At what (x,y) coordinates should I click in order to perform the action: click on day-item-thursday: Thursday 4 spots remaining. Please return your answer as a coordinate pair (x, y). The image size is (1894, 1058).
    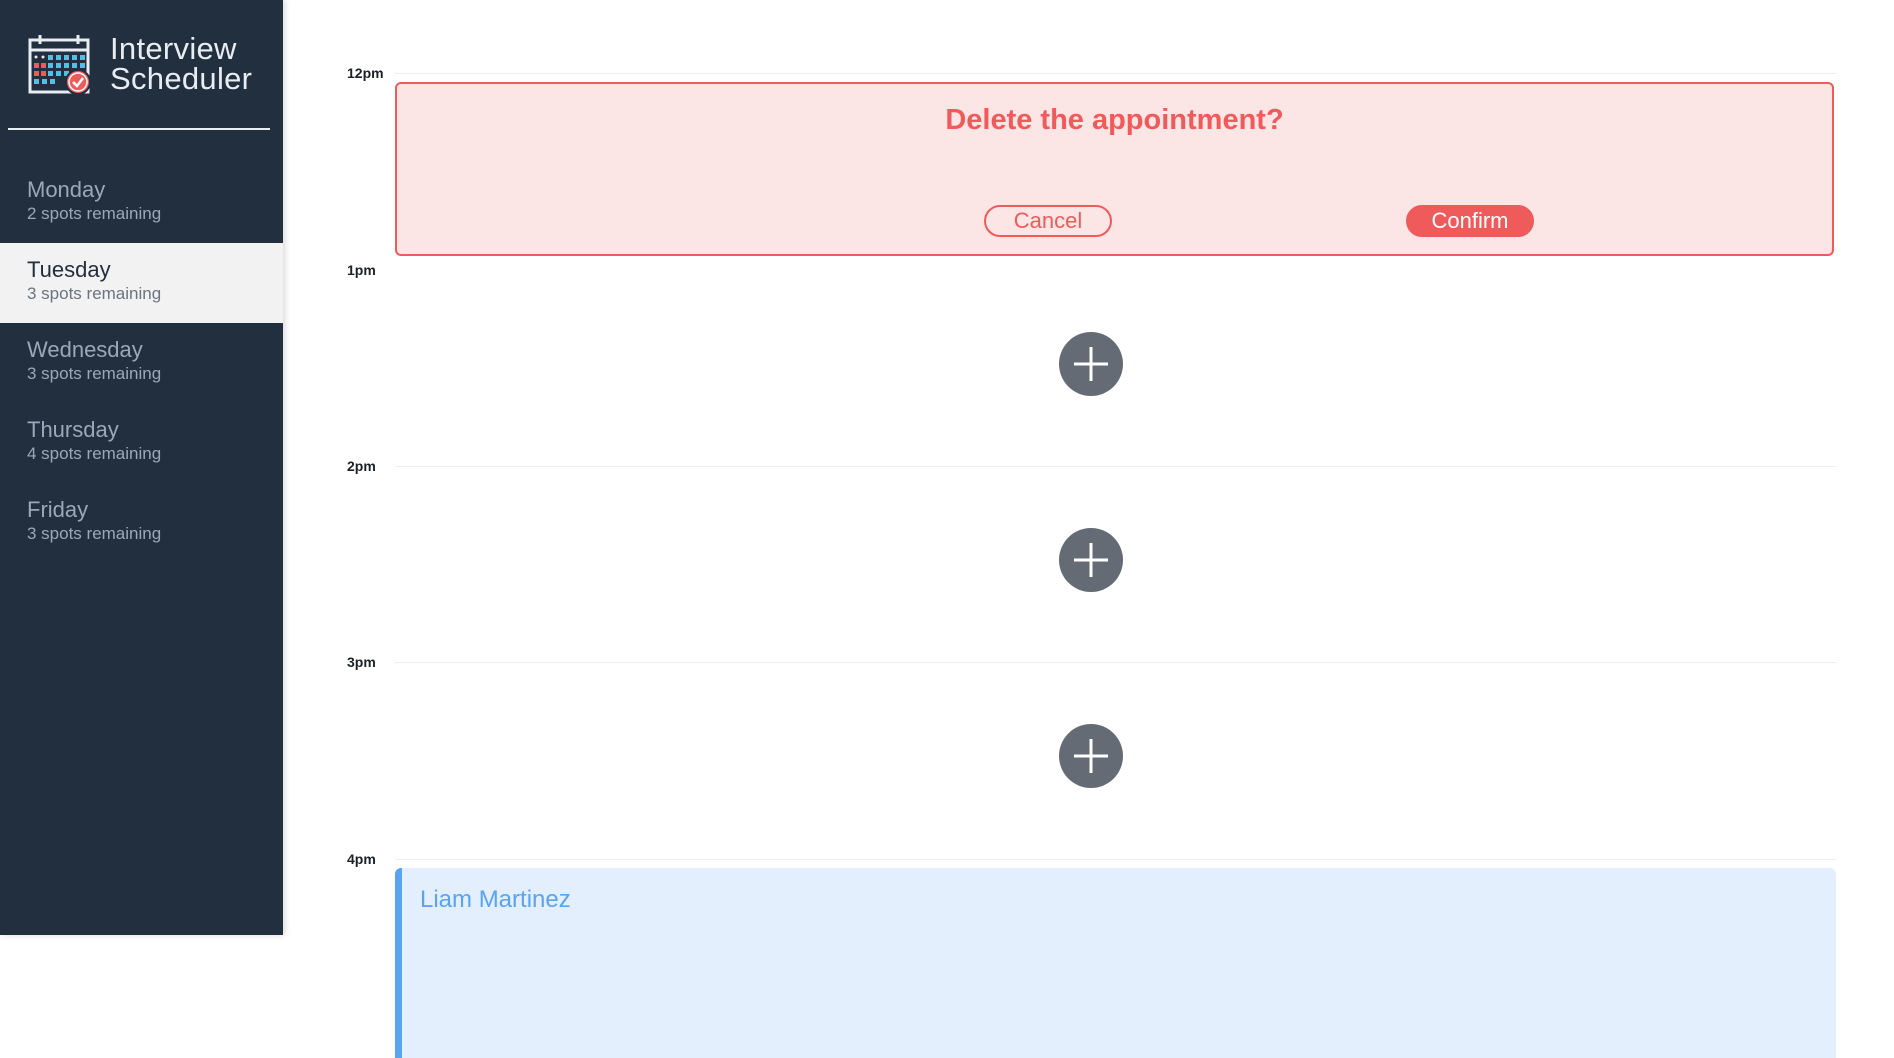
    Looking at the image, I should click on (141, 443).